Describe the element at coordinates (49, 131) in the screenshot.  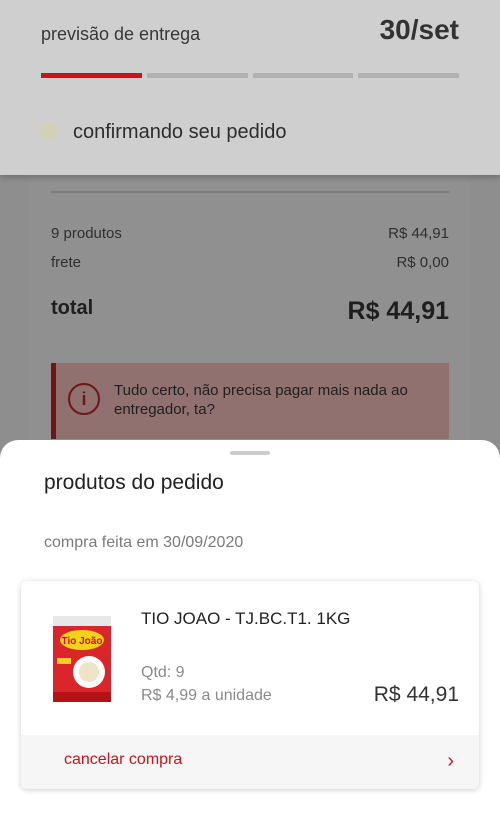
I see `status-dot-icon` at that location.